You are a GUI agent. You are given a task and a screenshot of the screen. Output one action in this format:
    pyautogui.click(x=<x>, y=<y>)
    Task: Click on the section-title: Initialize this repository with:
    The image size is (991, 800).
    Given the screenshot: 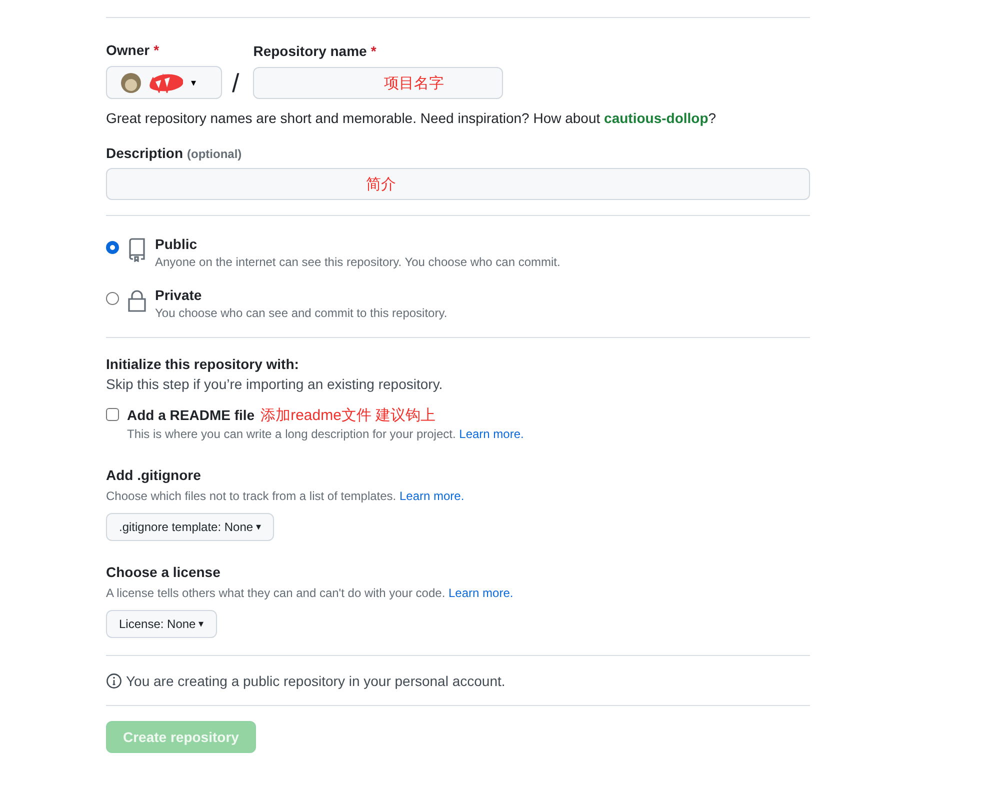 What is the action you would take?
    pyautogui.click(x=203, y=364)
    